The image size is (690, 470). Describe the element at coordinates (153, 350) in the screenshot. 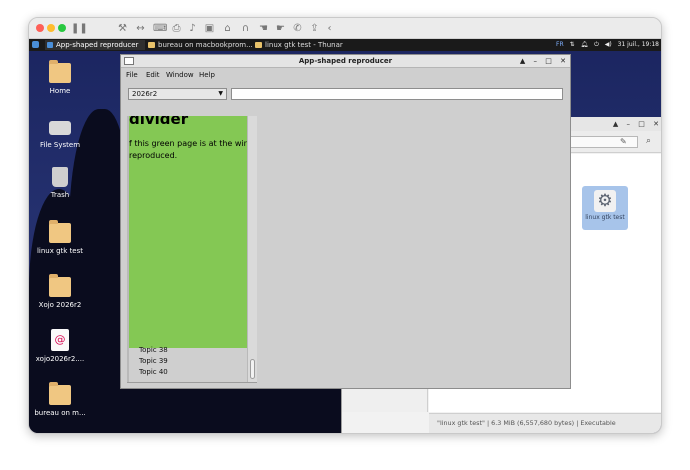

I see `list-item: Topic 38` at that location.